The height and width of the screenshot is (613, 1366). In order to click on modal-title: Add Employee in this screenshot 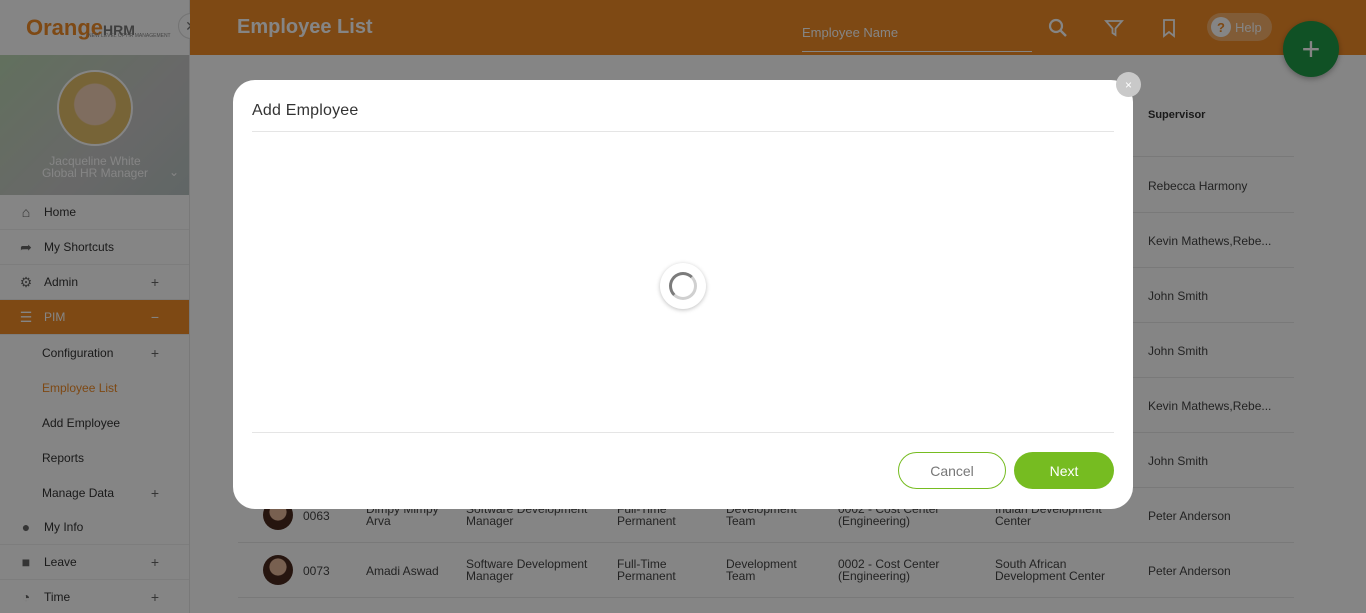, I will do `click(305, 110)`.